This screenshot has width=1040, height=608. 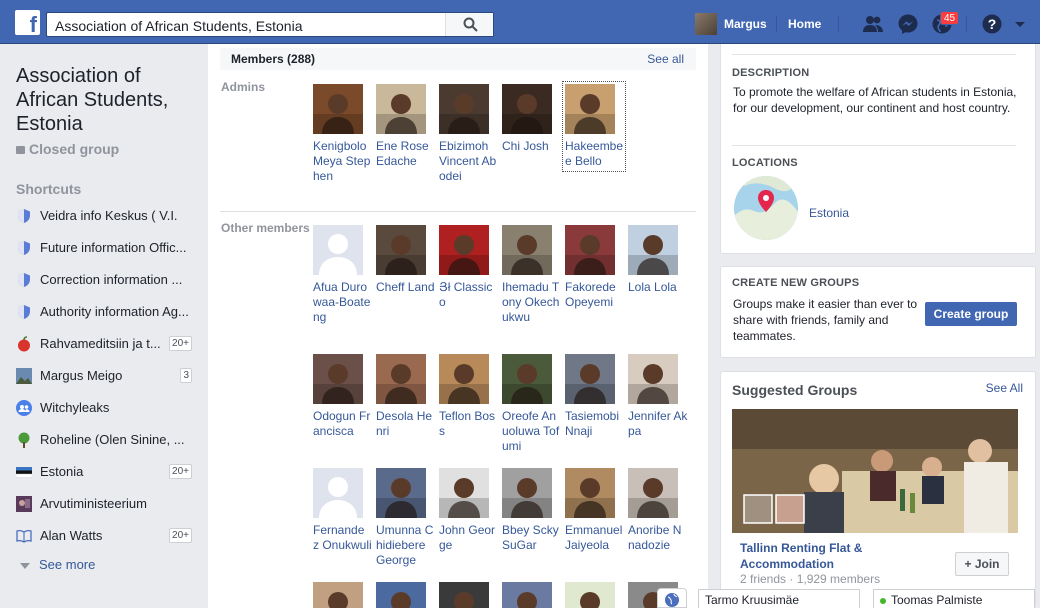 I want to click on member-card: Teflon Boss, so click(x=468, y=396).